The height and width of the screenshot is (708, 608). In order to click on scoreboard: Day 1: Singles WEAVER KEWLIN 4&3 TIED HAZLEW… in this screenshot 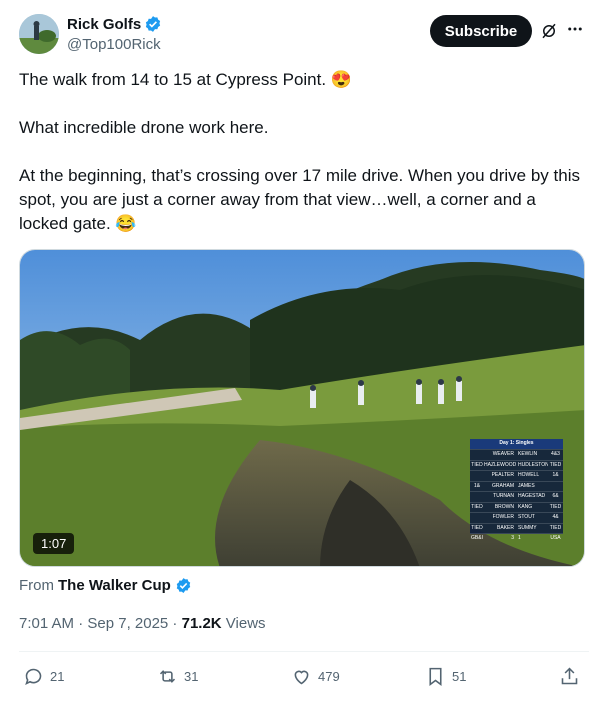, I will do `click(516, 491)`.